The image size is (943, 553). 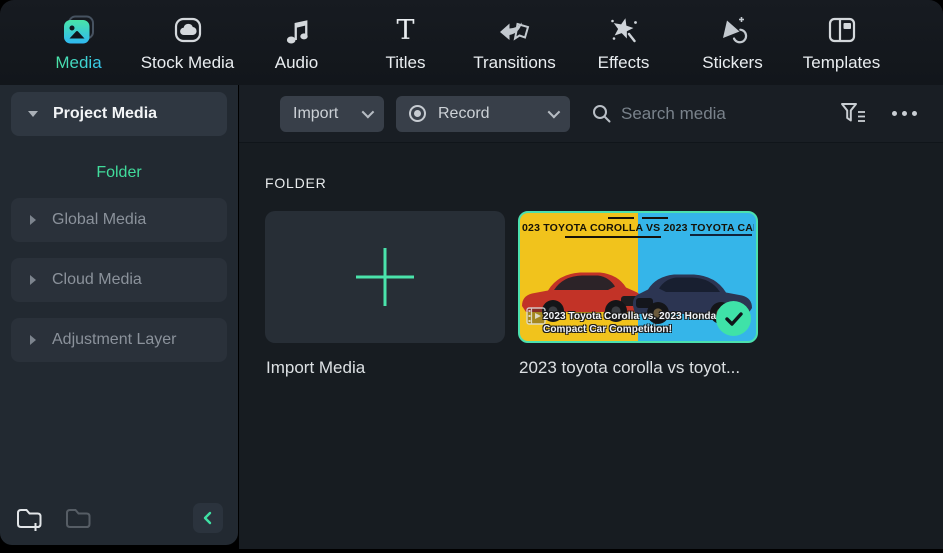 I want to click on tab-transitions-label: Transitions, so click(x=514, y=62).